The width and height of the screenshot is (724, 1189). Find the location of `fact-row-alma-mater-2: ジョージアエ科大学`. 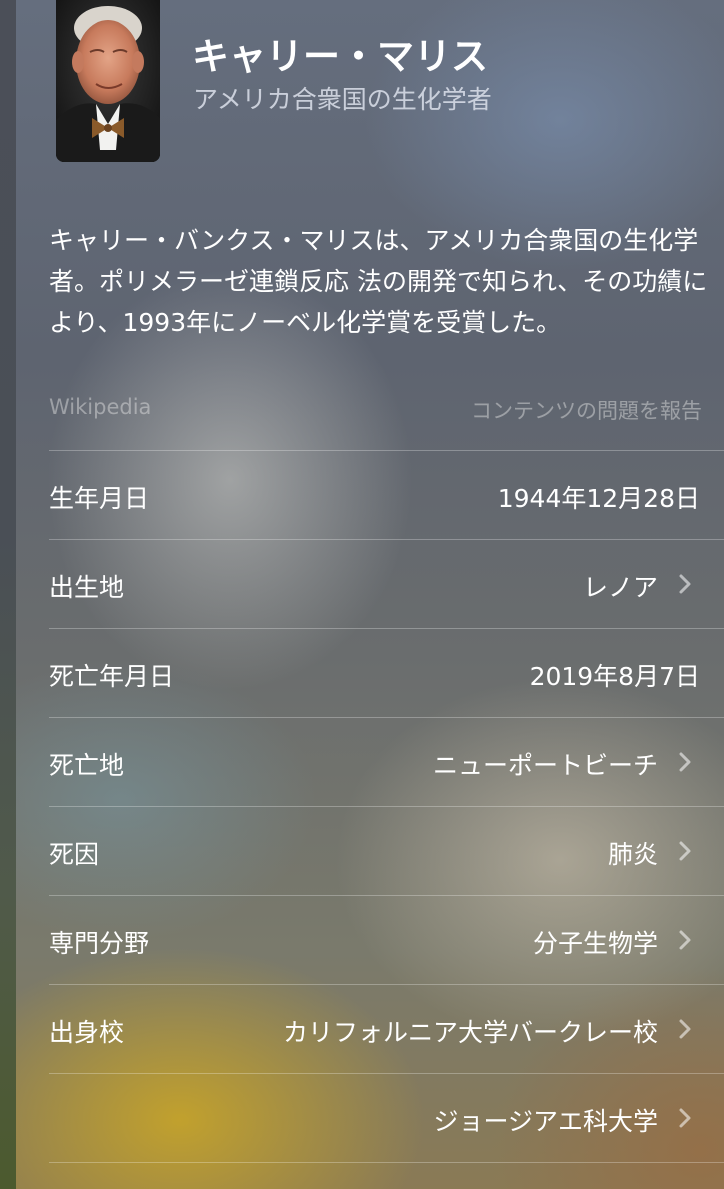

fact-row-alma-mater-2: ジョージアエ科大学 is located at coordinates (386, 1117).